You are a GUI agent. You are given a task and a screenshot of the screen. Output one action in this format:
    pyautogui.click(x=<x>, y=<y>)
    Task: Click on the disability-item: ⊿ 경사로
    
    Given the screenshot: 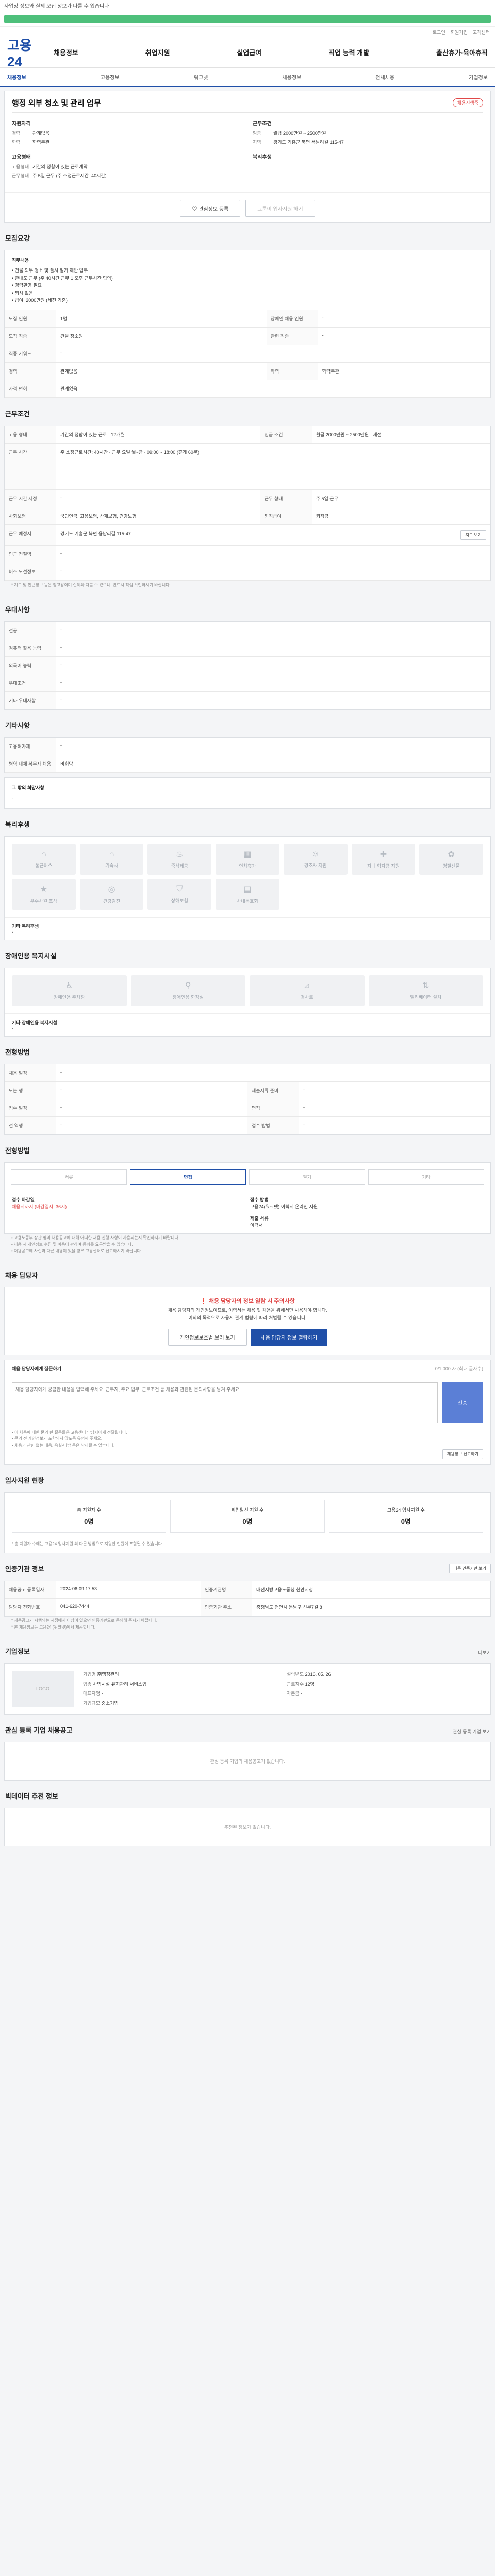 What is the action you would take?
    pyautogui.click(x=307, y=990)
    